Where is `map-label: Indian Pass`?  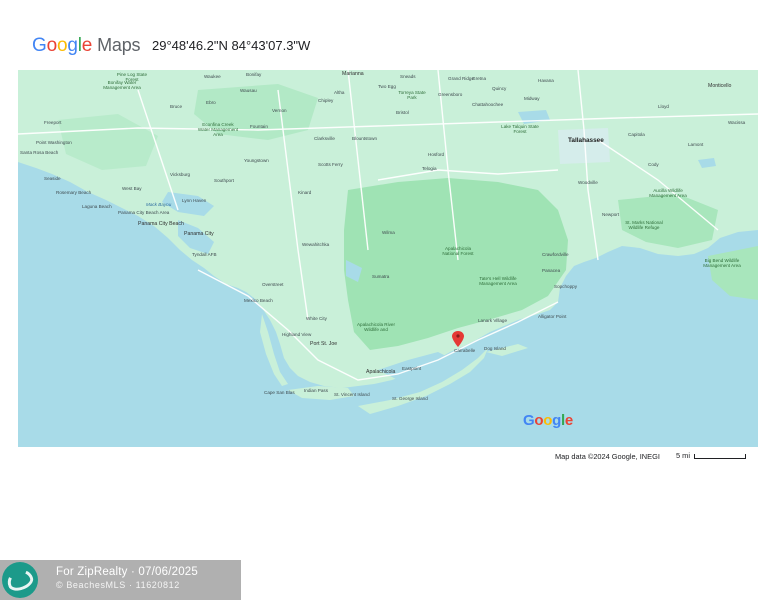
map-label: Indian Pass is located at coordinates (316, 390).